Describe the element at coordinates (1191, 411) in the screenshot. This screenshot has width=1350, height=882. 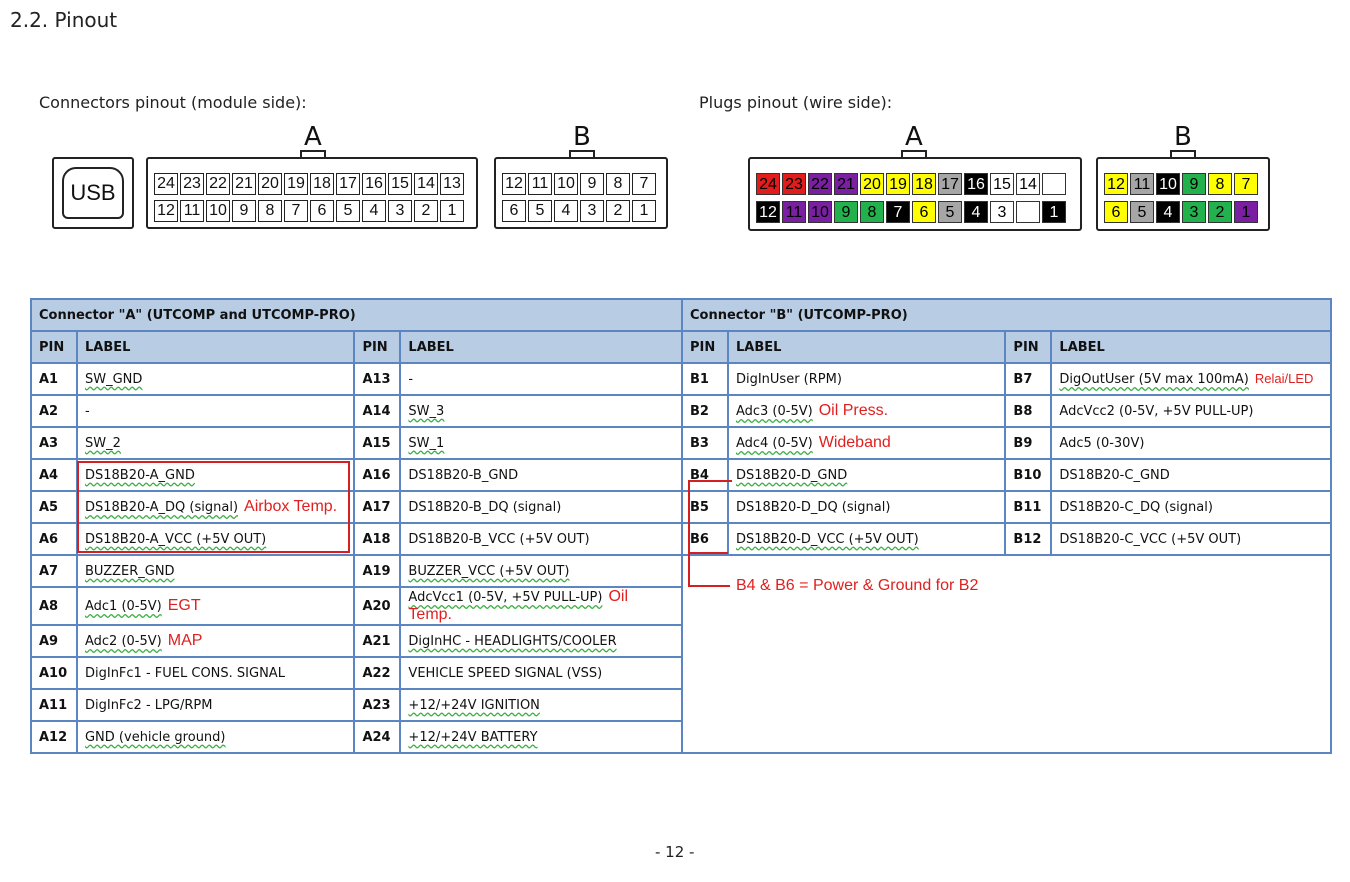
I see `pin-label-cell: AdcVcc2 (0-5V, +5V PULL-UP)` at that location.